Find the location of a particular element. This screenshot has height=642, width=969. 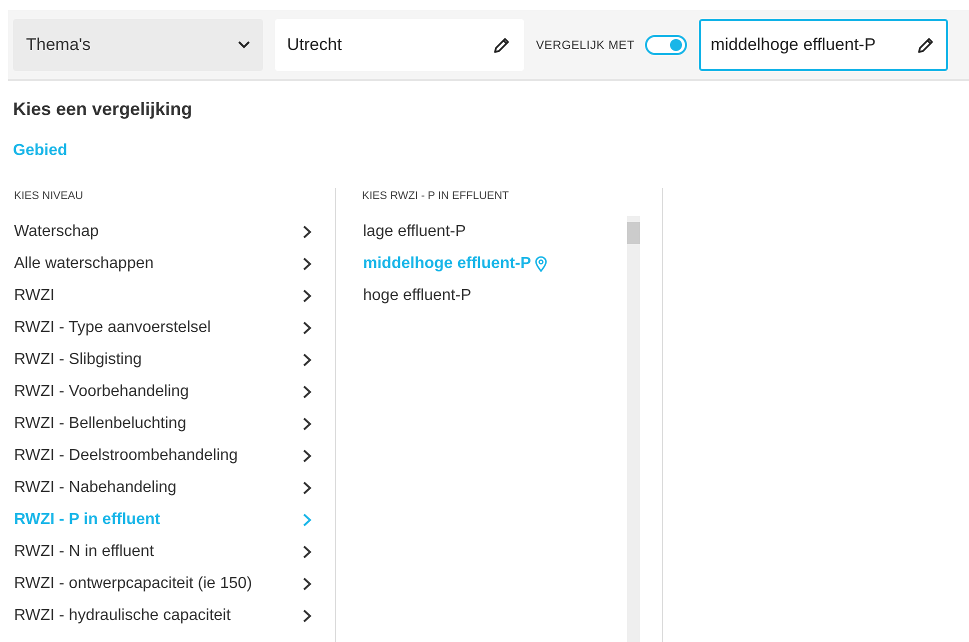

option-item: lage effluent-P is located at coordinates (481, 232).